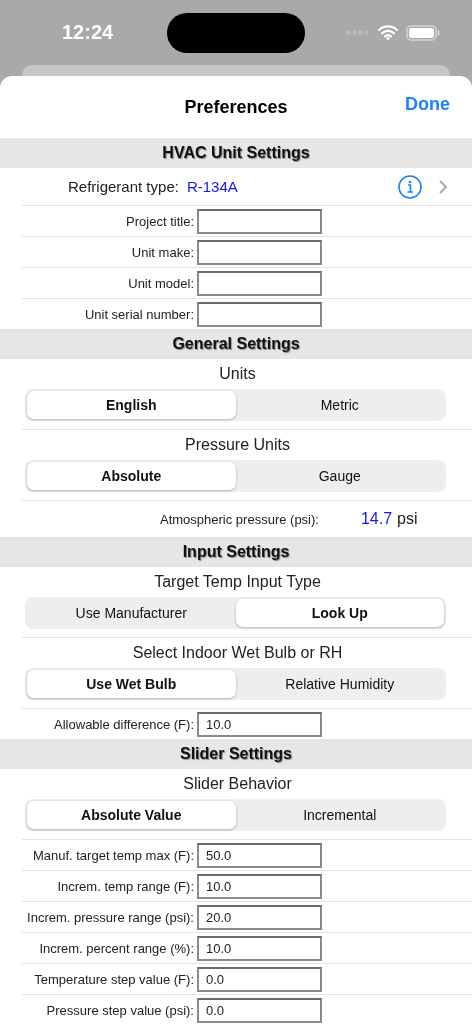  I want to click on battery-icon, so click(423, 32).